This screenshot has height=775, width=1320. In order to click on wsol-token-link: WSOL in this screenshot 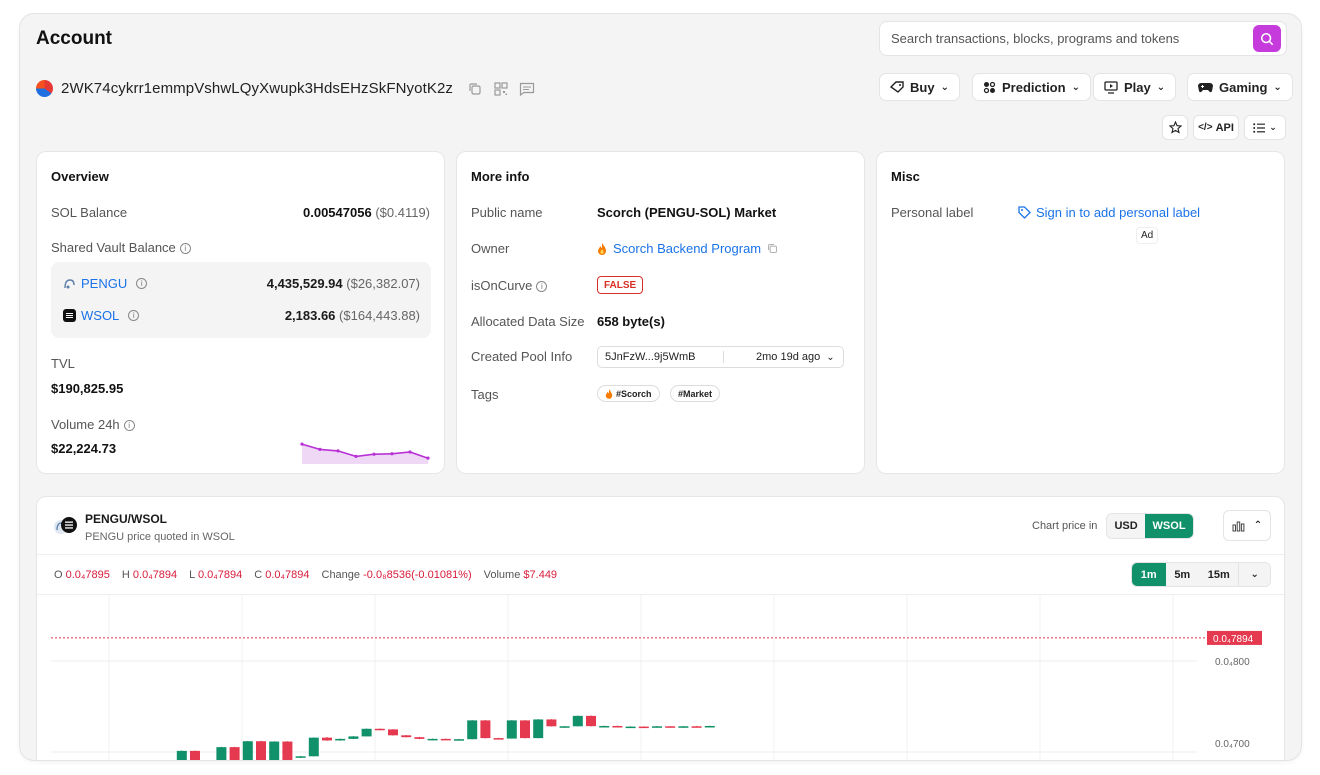, I will do `click(100, 315)`.